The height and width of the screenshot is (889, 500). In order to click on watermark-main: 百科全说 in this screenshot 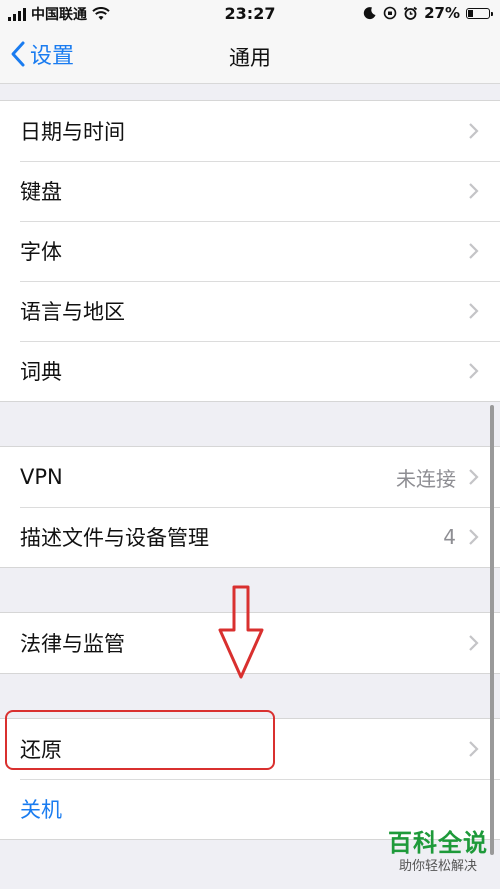, I will do `click(438, 843)`.